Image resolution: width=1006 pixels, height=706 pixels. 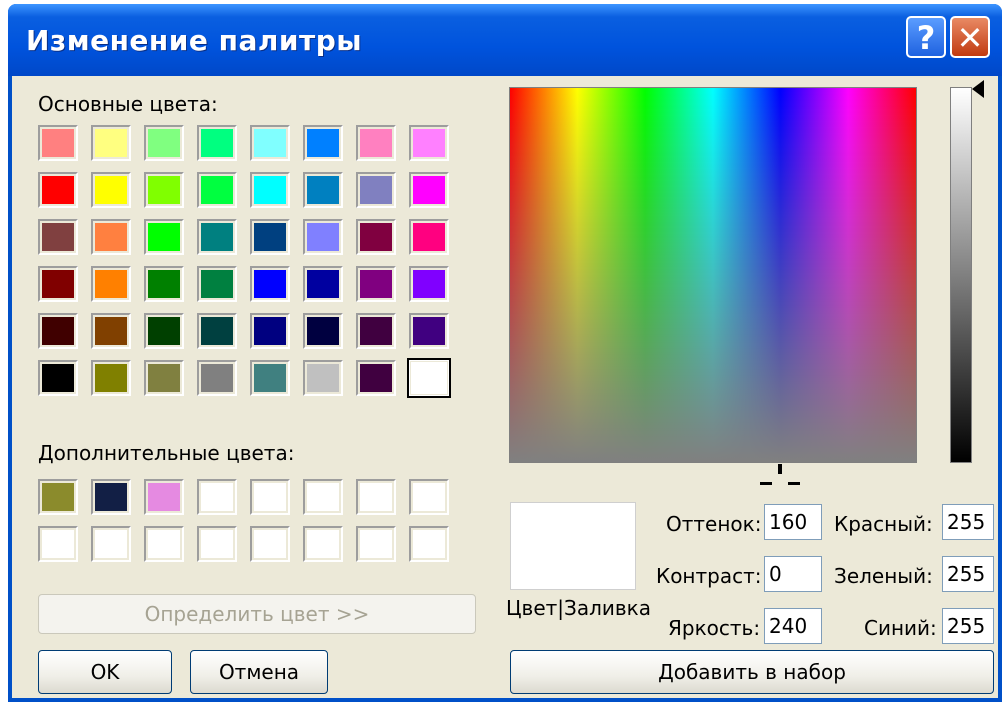 I want to click on color-solid-label: Цвет|Заливка, so click(x=578, y=608).